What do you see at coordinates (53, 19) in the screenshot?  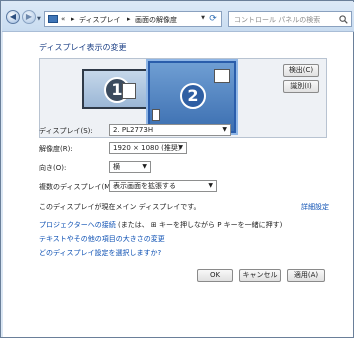 I see `control-panel-icon` at bounding box center [53, 19].